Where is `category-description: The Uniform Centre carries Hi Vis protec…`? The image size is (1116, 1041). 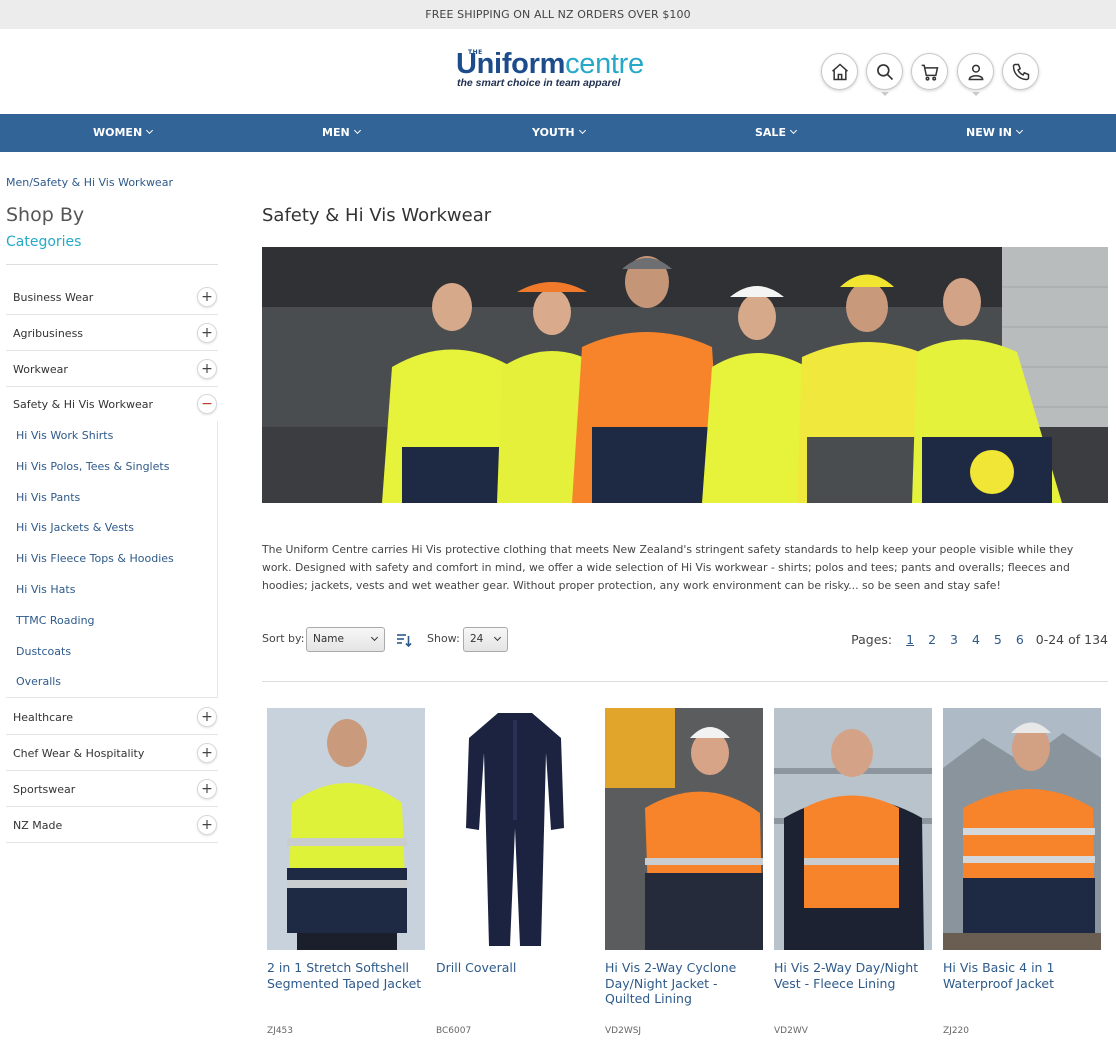 category-description: The Uniform Centre carries Hi Vis protec… is located at coordinates (668, 567).